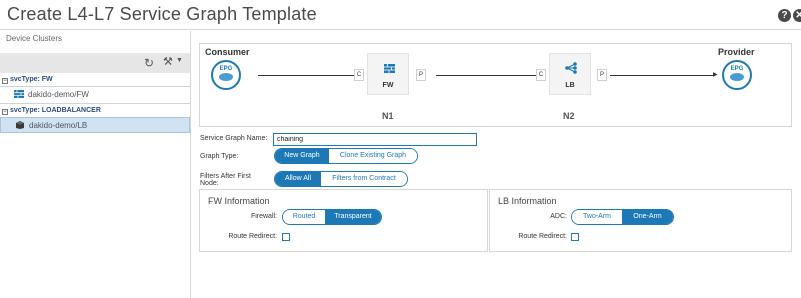 This screenshot has height=298, width=801. I want to click on tree-item-label: dakido-demo/LB, so click(58, 125).